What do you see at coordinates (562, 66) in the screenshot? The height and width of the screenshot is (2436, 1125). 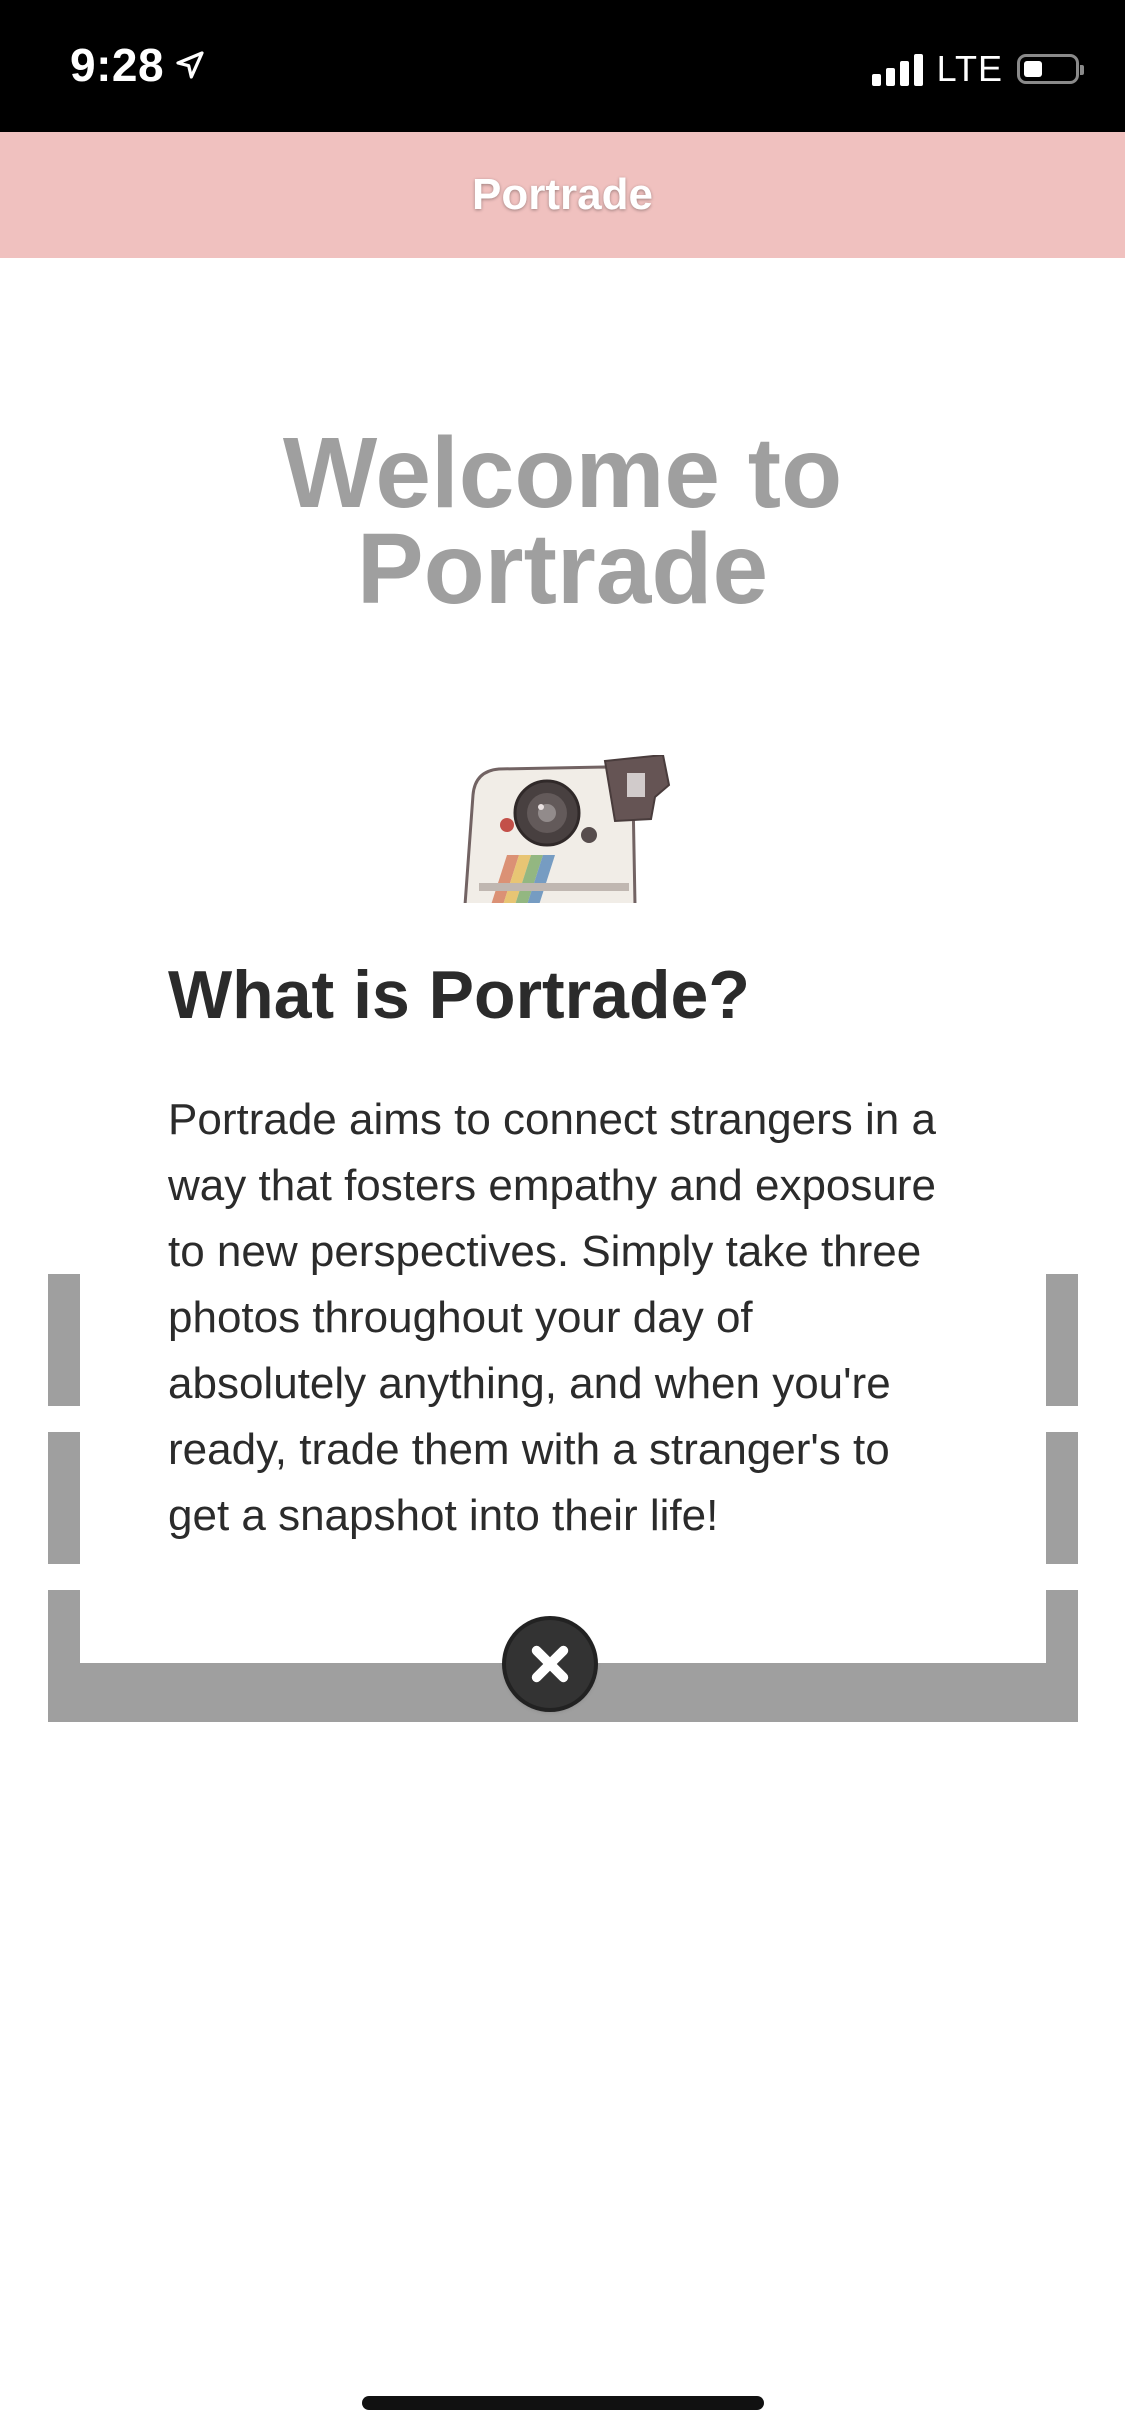 I see `status-bar: 9:28 LTE` at bounding box center [562, 66].